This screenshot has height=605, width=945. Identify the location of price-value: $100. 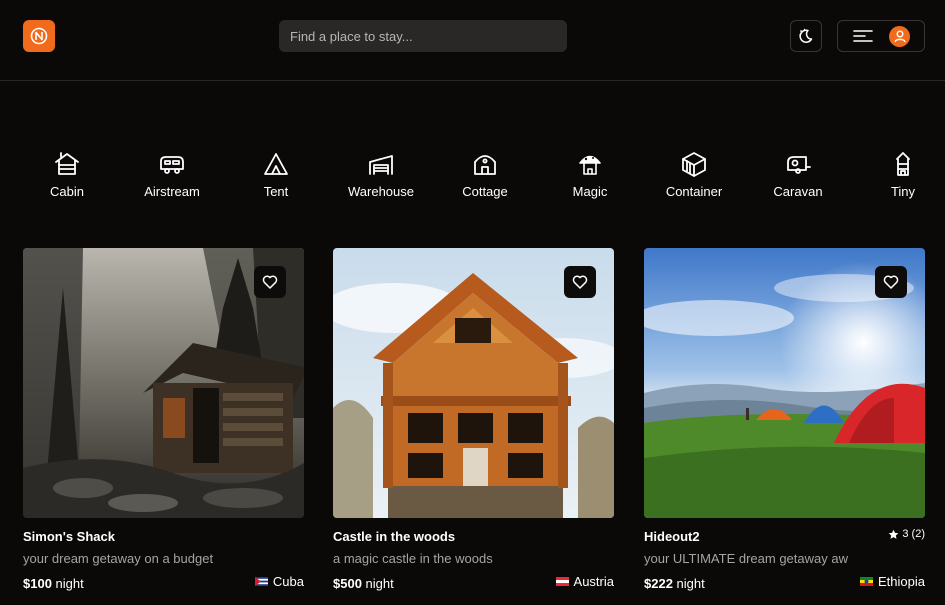
(37, 583).